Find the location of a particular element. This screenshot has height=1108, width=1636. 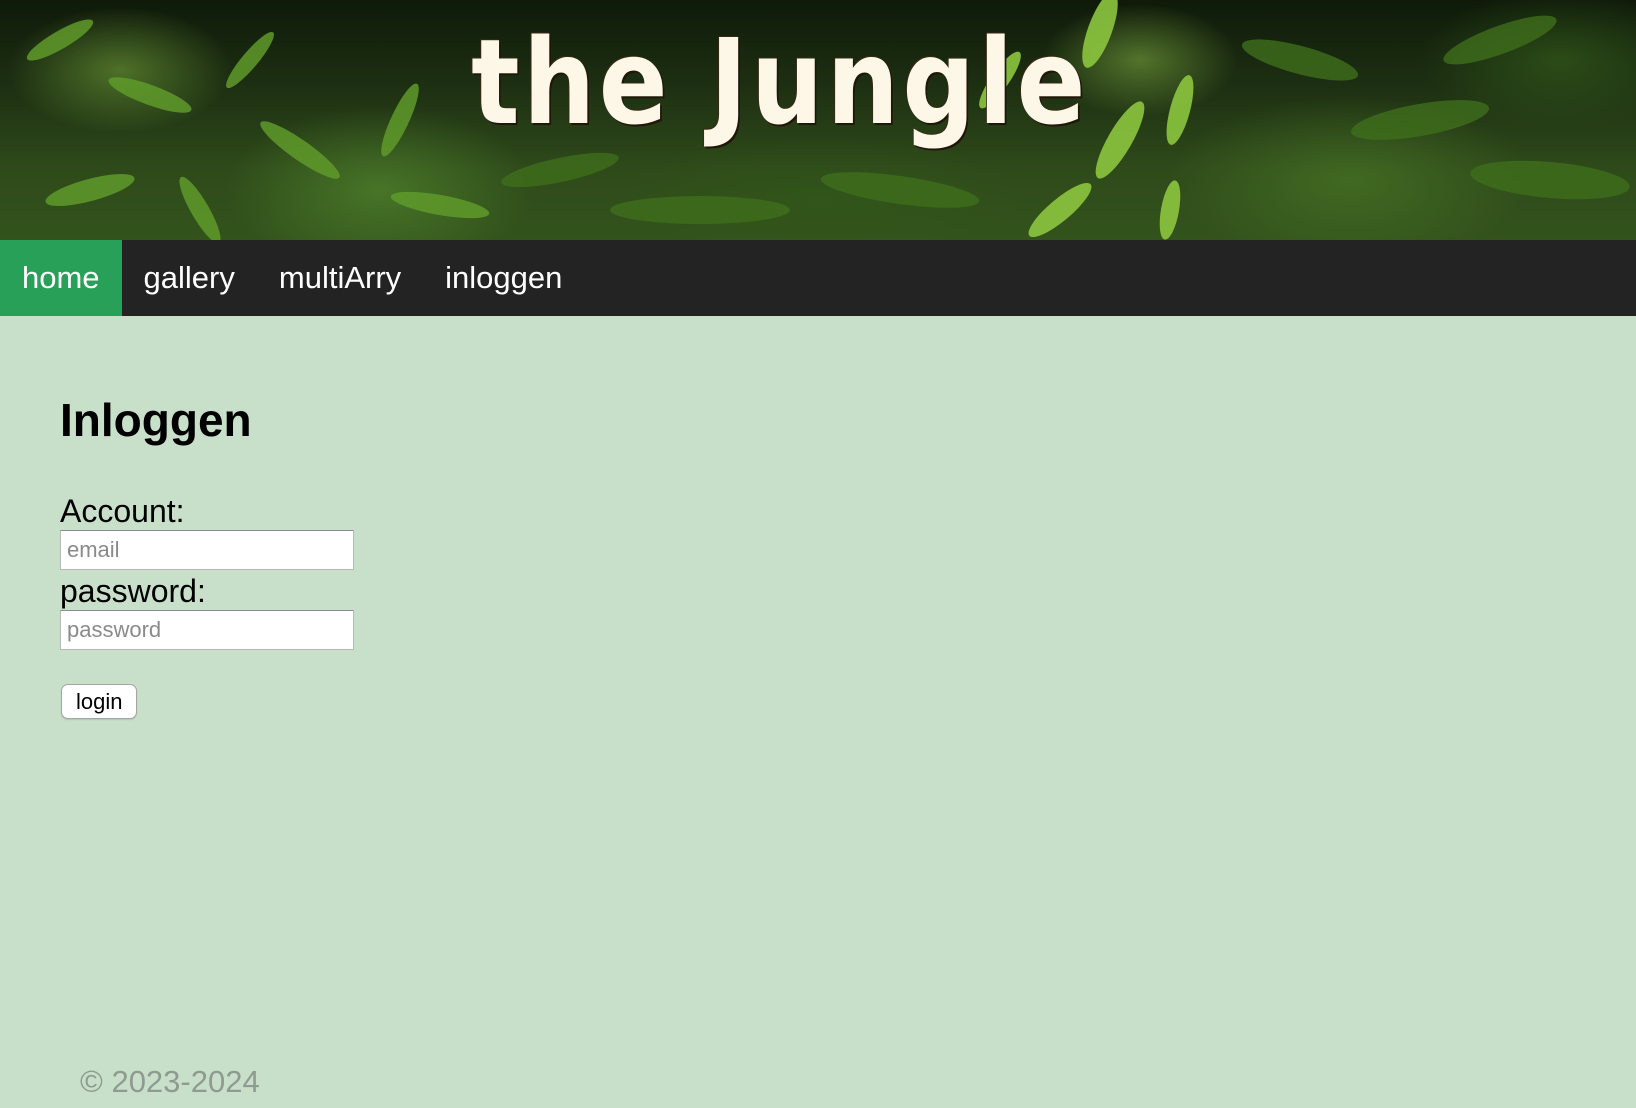

nav-link-gallery: gallery is located at coordinates (189, 278).